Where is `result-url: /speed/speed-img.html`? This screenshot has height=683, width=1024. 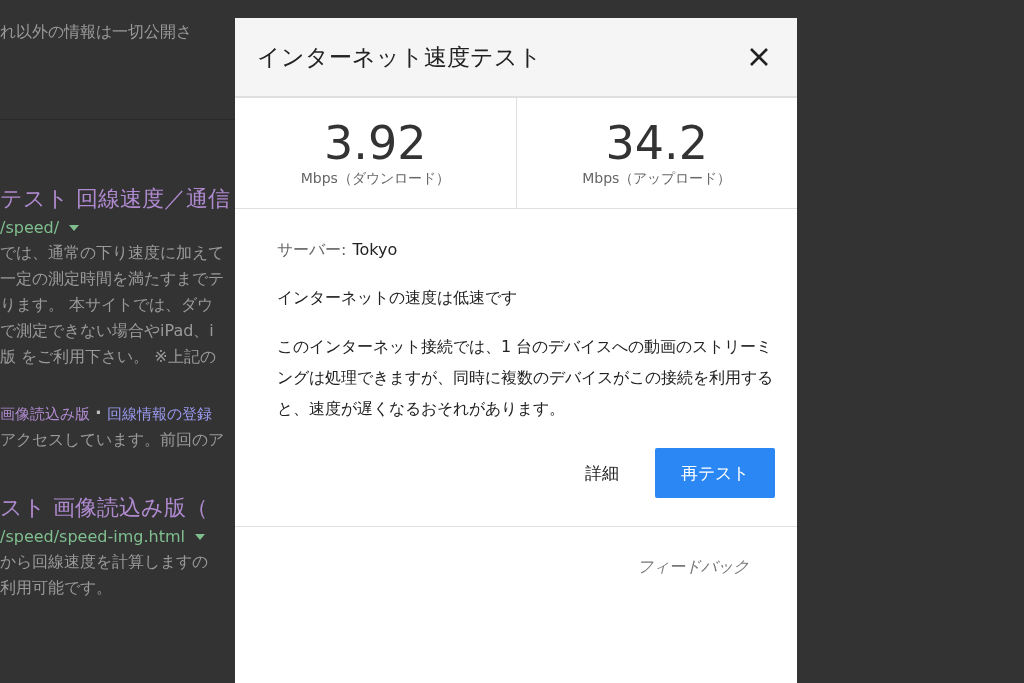 result-url: /speed/speed-img.html is located at coordinates (92, 537).